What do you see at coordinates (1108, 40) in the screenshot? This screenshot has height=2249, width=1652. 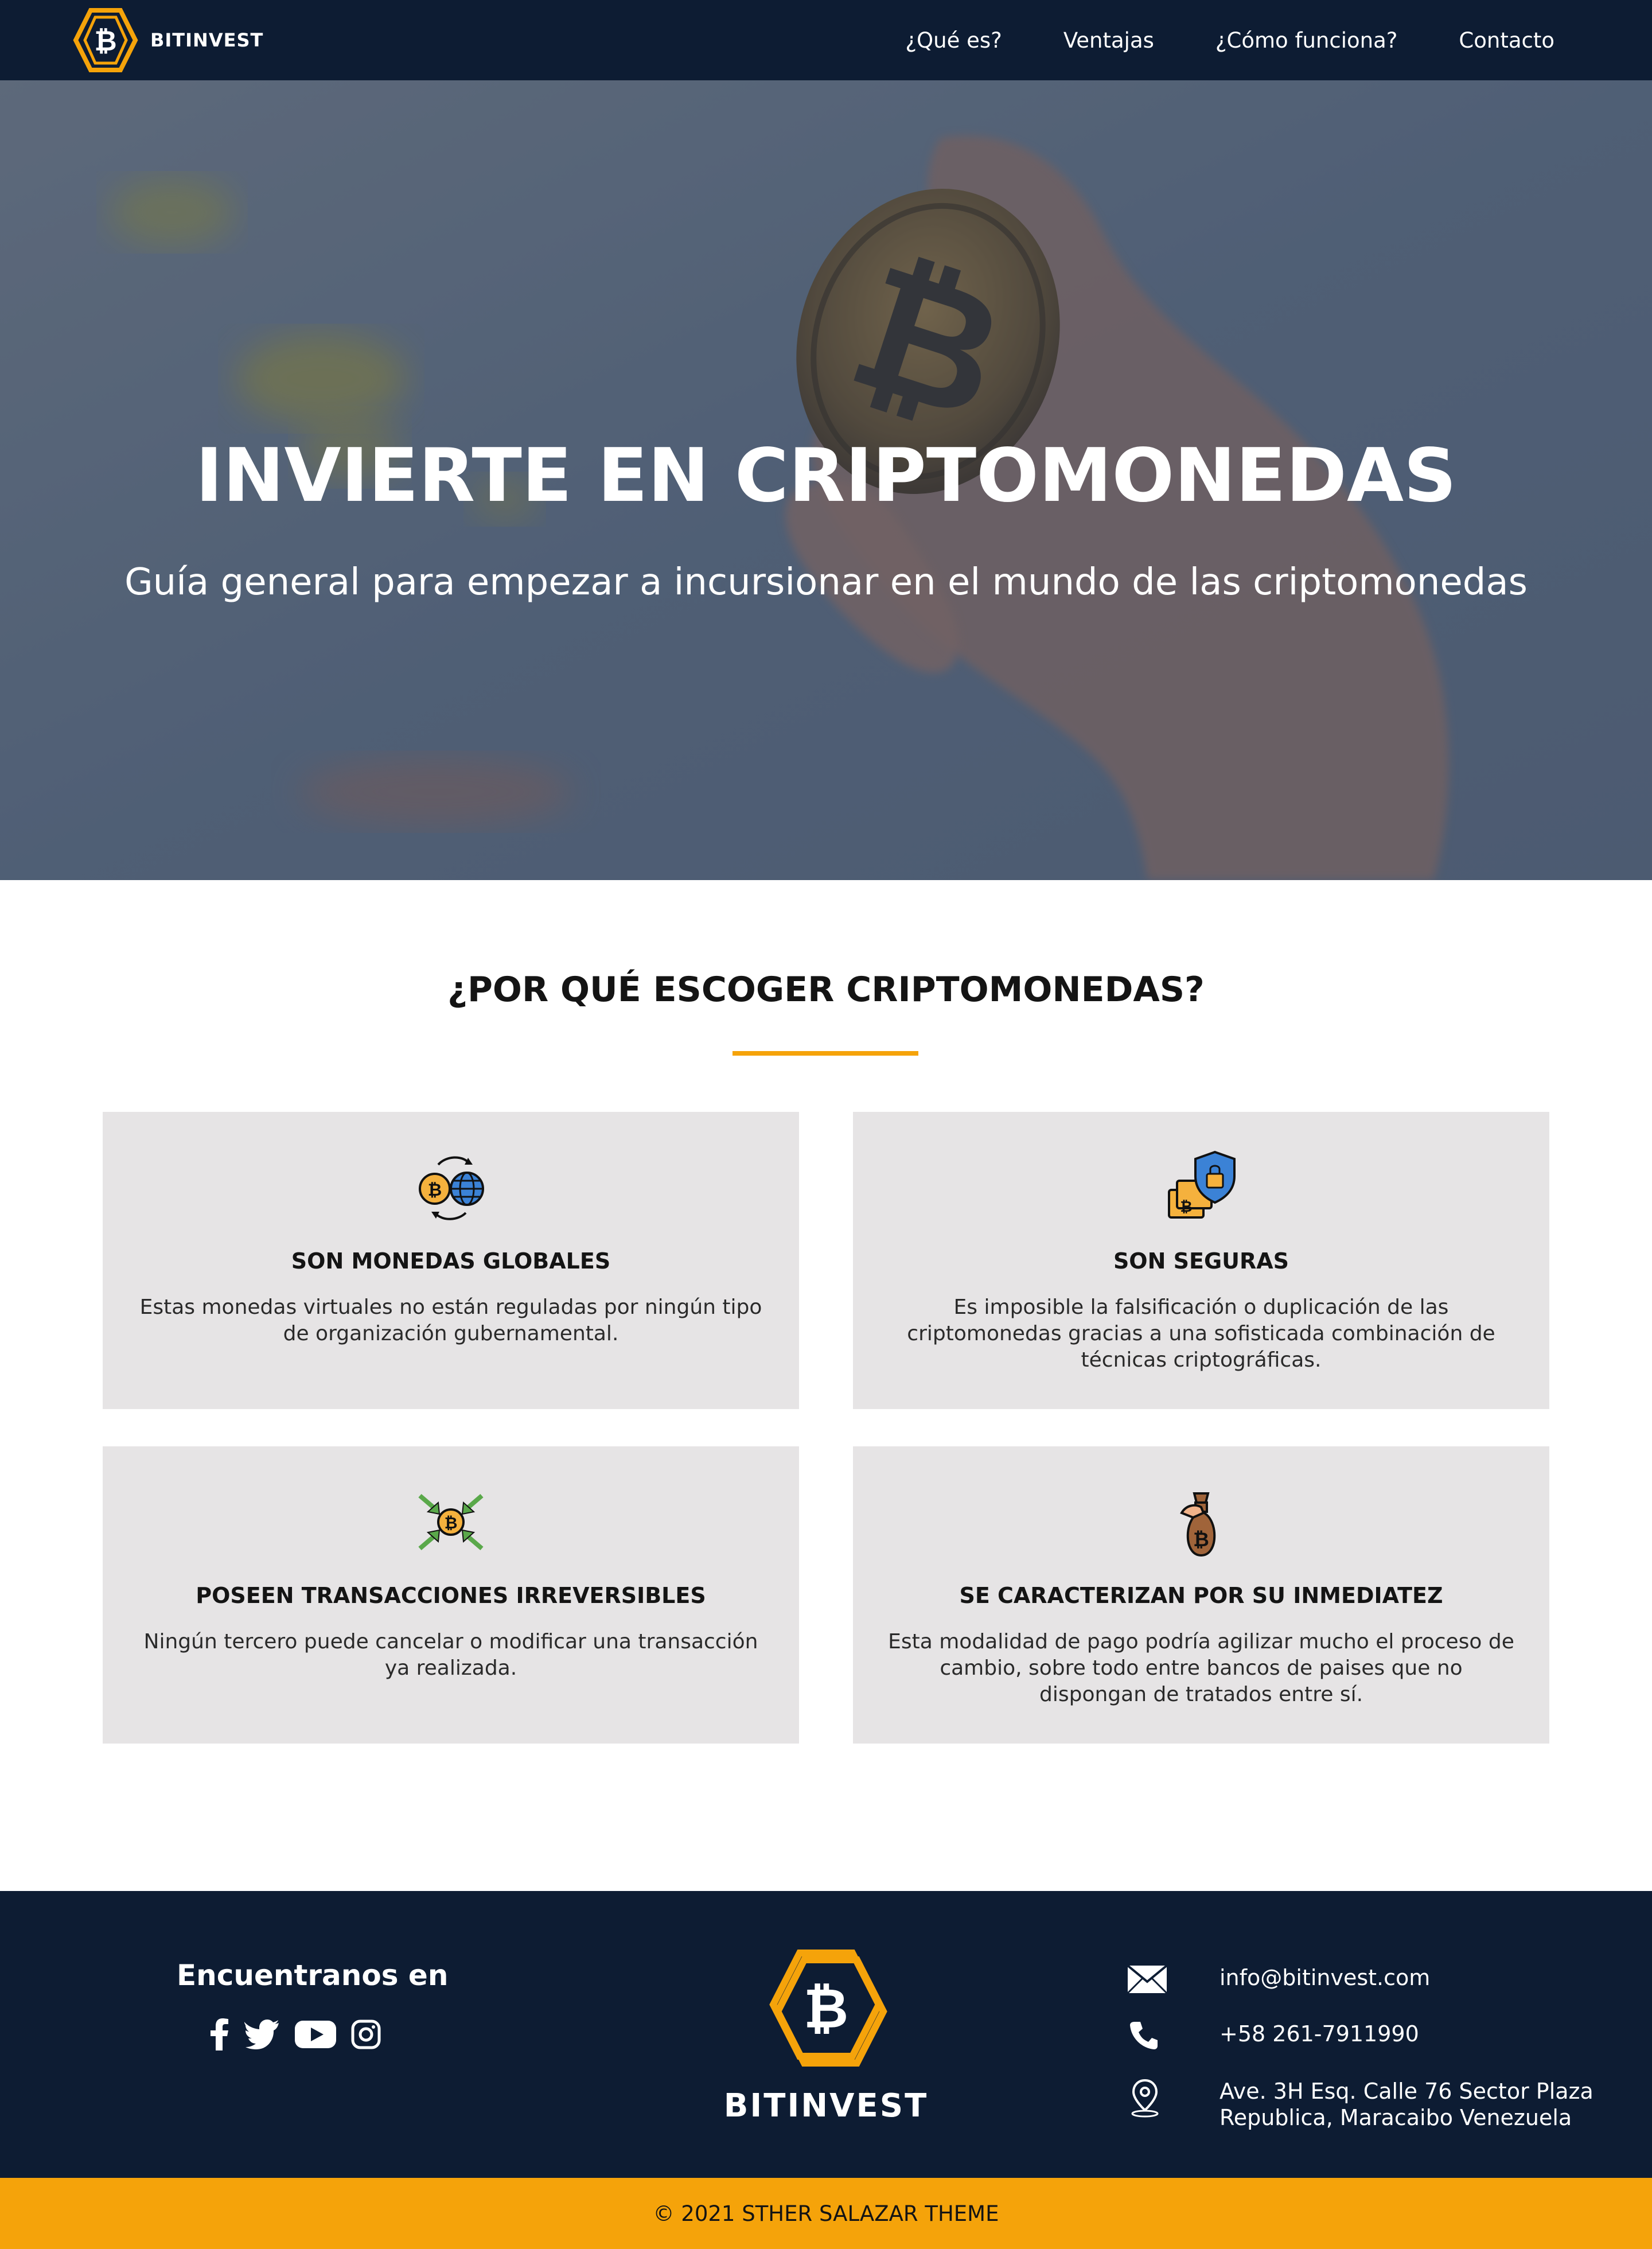 I see `nav-link-ventajas: Ventajas` at bounding box center [1108, 40].